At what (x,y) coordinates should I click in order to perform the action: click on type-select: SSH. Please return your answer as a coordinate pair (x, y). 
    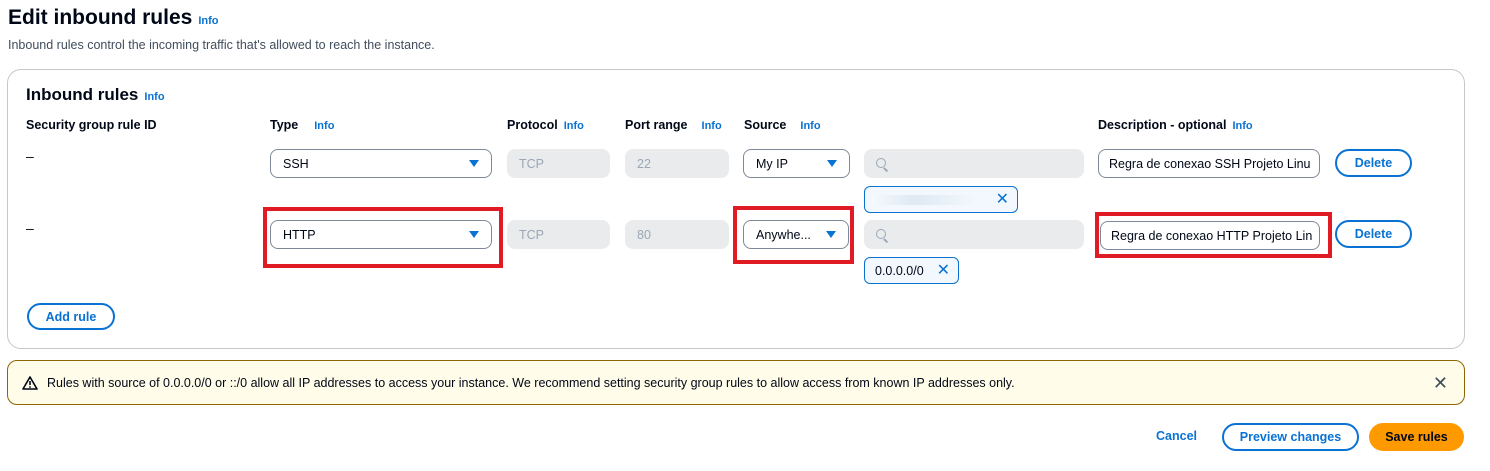
    Looking at the image, I should click on (381, 163).